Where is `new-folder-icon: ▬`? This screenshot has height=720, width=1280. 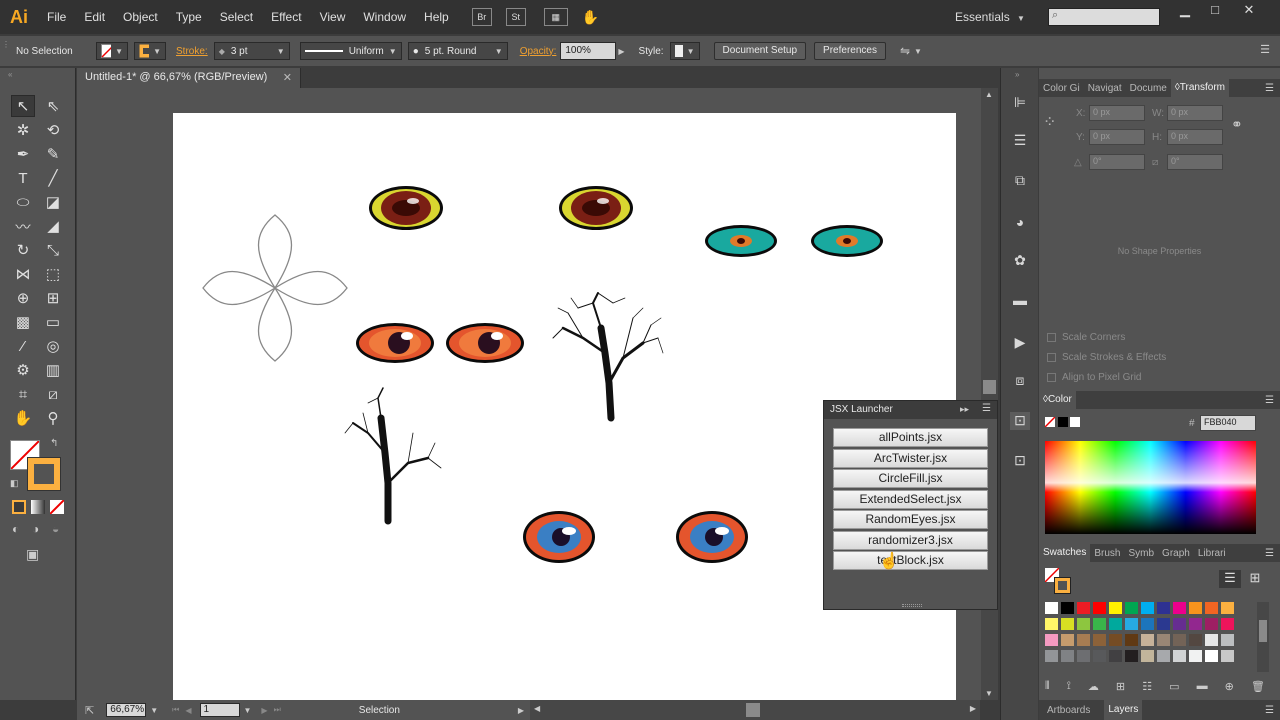
new-folder-icon: ▬ is located at coordinates (1202, 687).